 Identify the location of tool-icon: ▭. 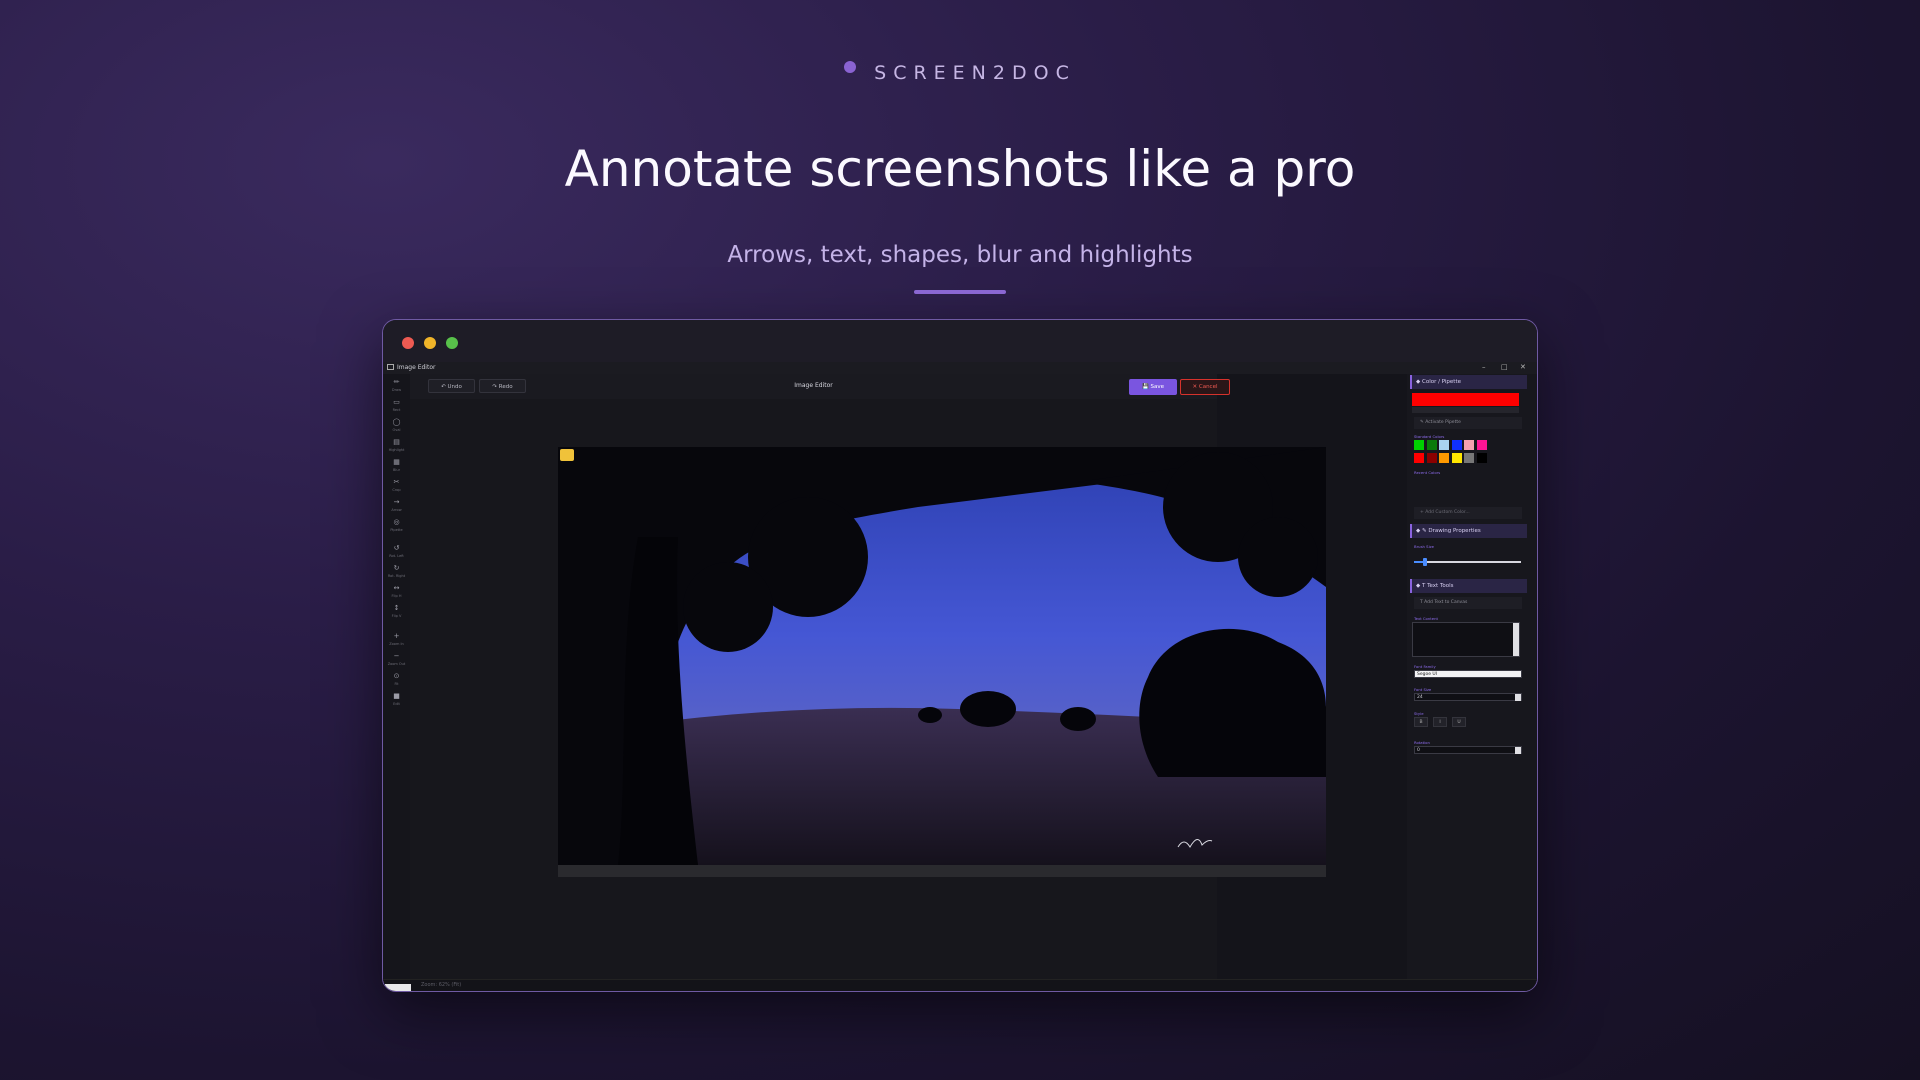
(396, 402).